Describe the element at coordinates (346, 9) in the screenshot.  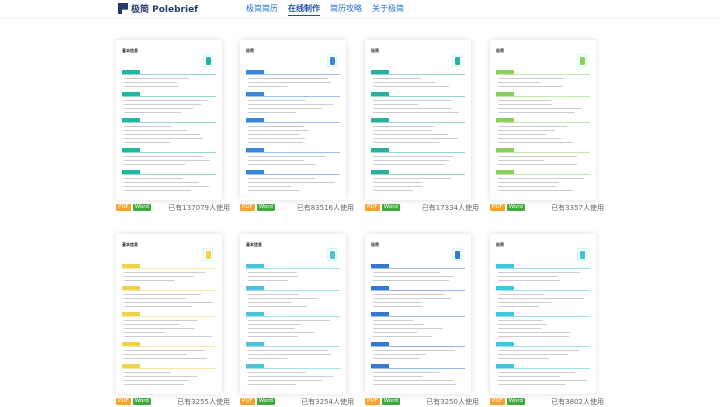
I see `nav-item-guides: 简历攻略` at that location.